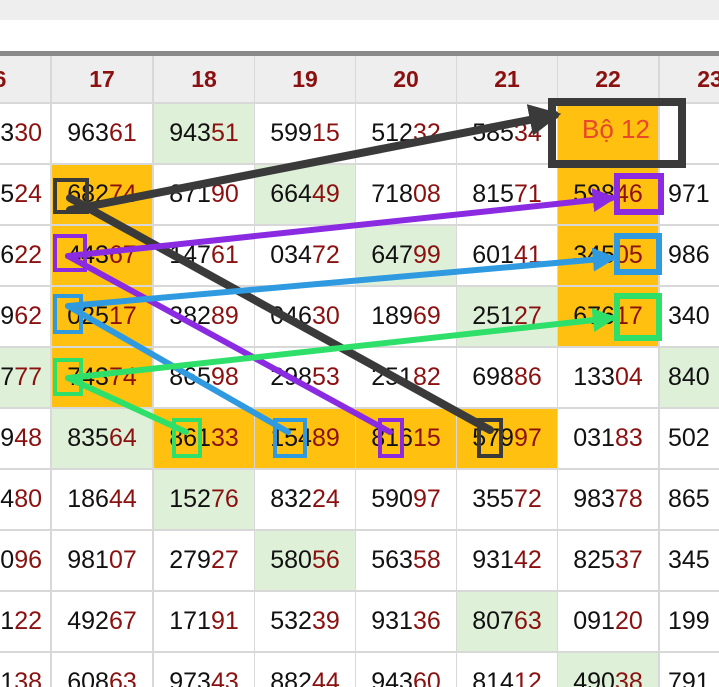 This screenshot has width=719, height=687. Describe the element at coordinates (341, 344) in the screenshot. I see `green-arrow` at that location.